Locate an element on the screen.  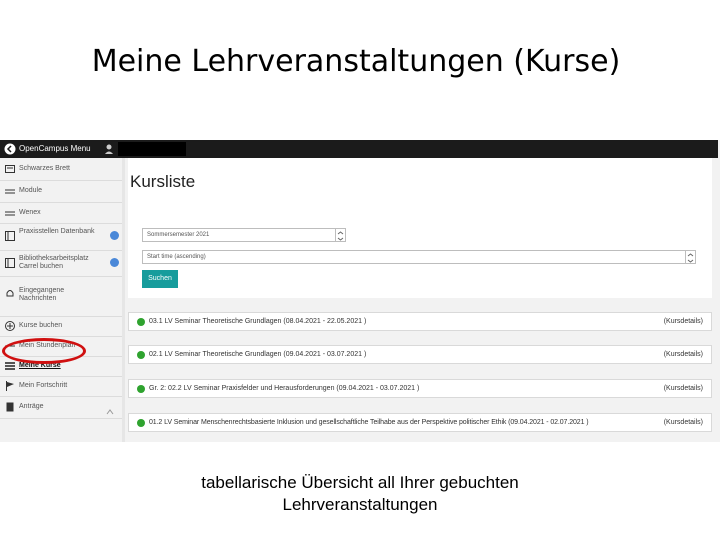
sidebar-item-label: Bibliotheksarbeitsplatz Carrel buchen is located at coordinates (54, 262).